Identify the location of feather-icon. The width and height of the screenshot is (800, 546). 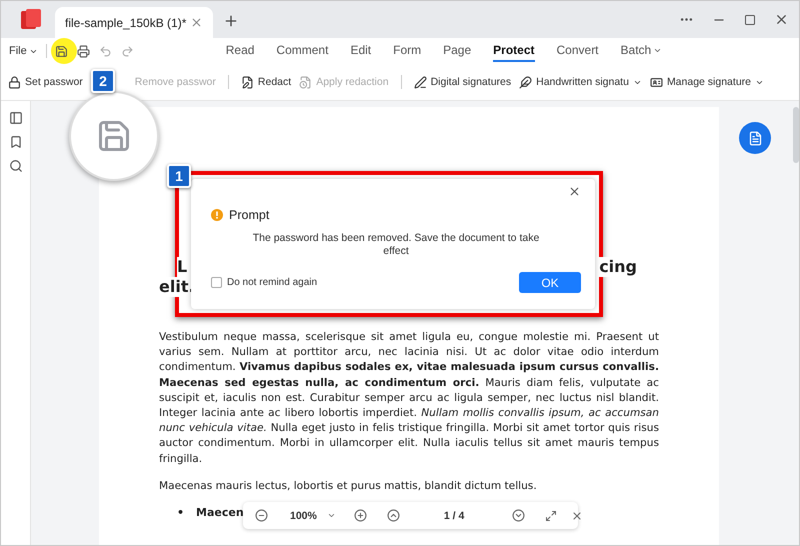
(525, 82).